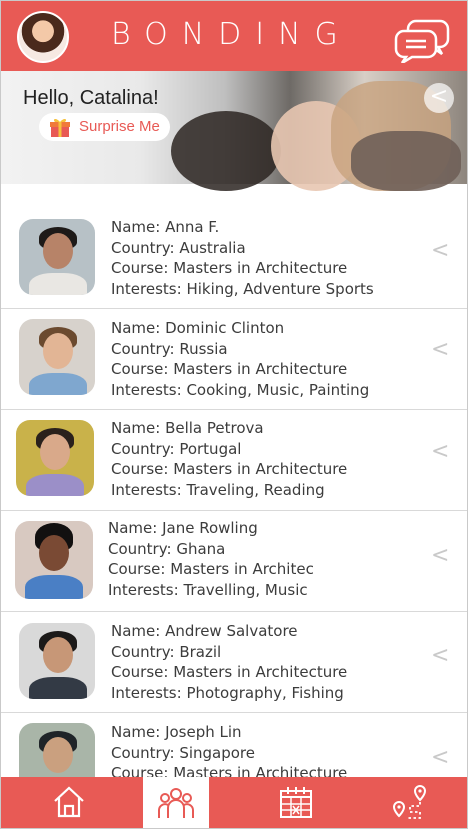  What do you see at coordinates (211, 569) in the screenshot?
I see `student-course: Course: Masters in Architec` at bounding box center [211, 569].